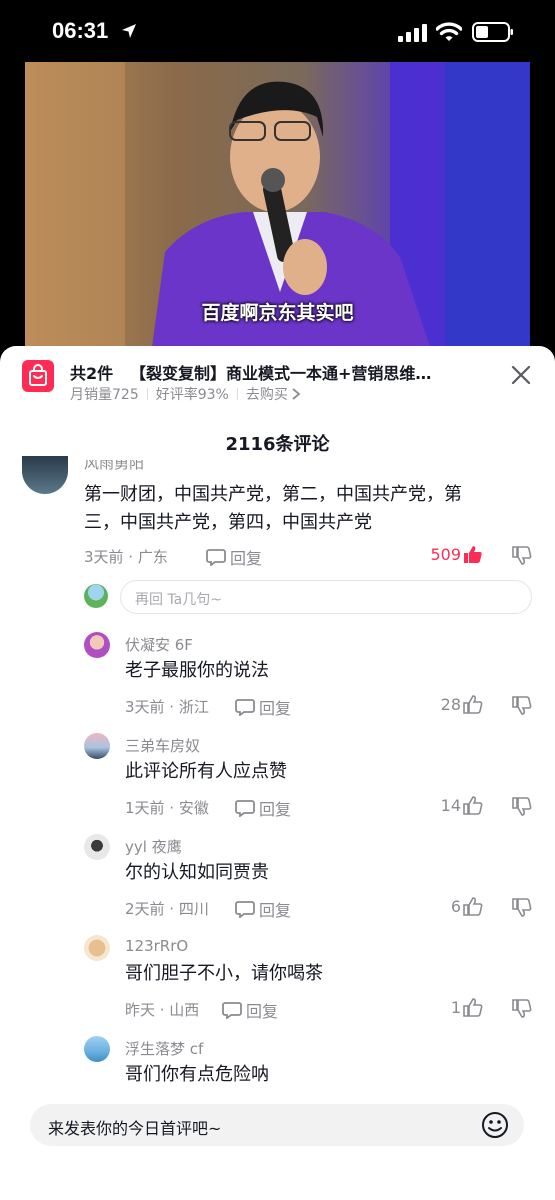  Describe the element at coordinates (156, 946) in the screenshot. I see `reply-nickname: 123rRrO` at that location.